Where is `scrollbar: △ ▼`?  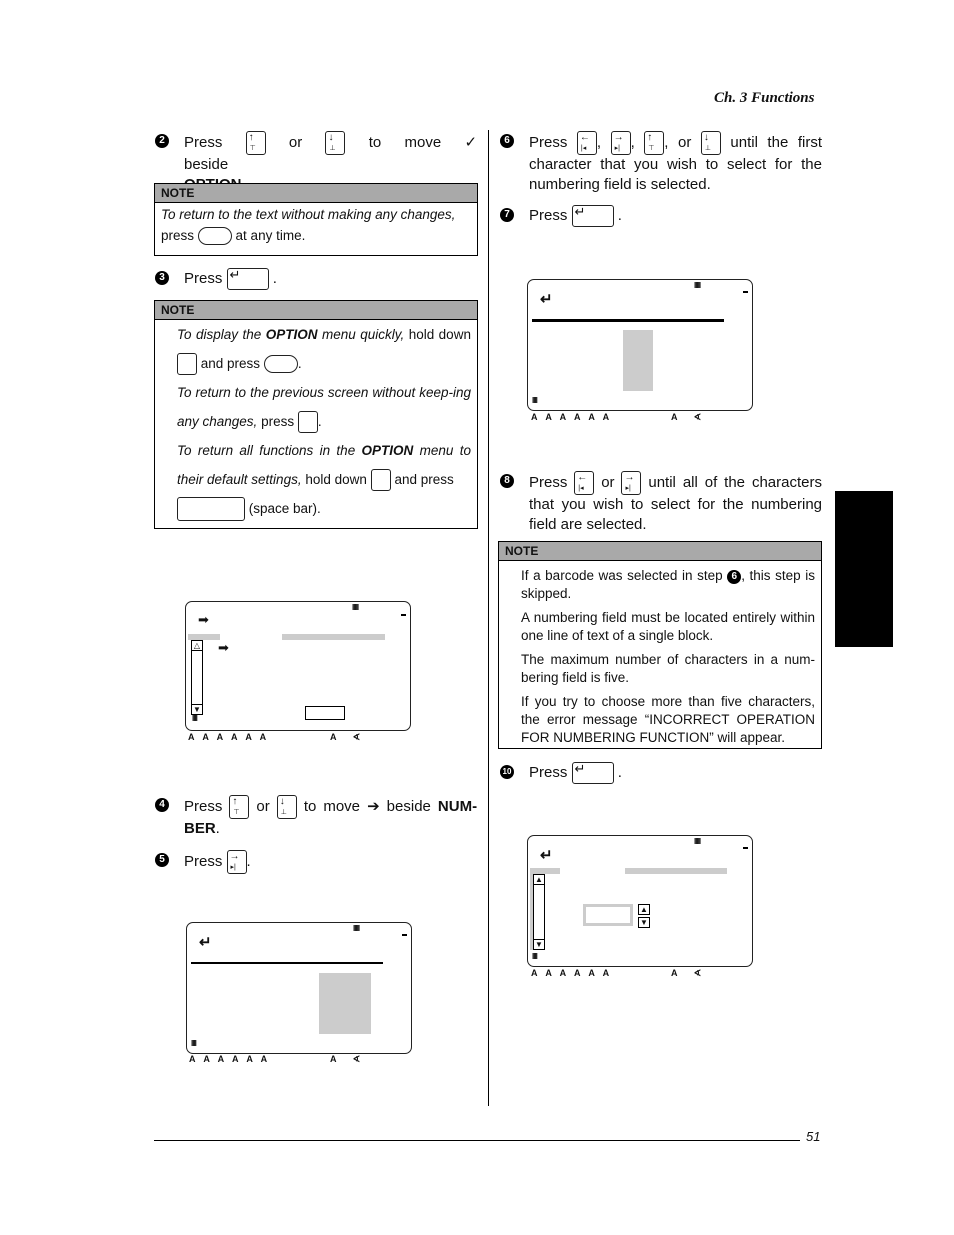 scrollbar: △ ▼ is located at coordinates (197, 677).